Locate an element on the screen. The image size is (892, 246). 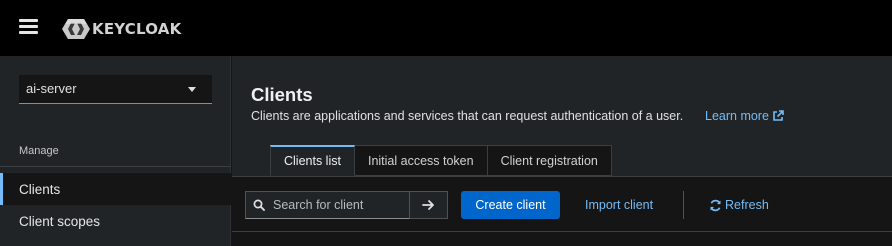
sidebar-item-label: Client scopes is located at coordinates (60, 221).